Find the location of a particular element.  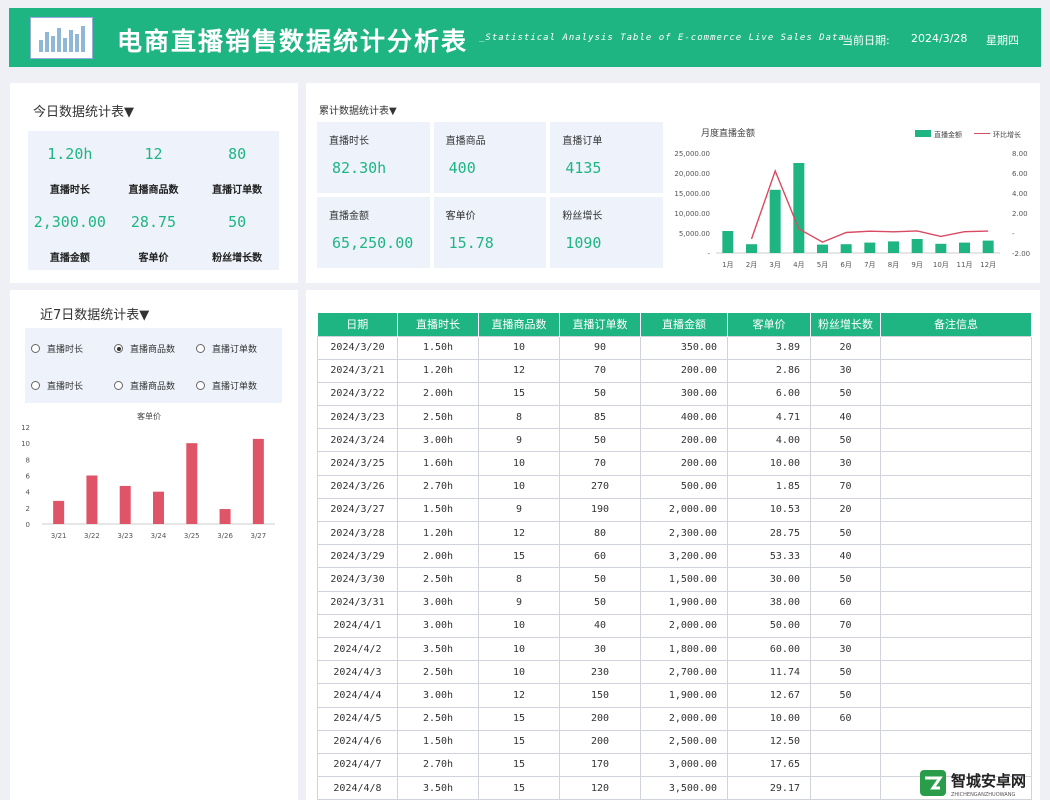

stat-value: 1090 is located at coordinates (583, 243).